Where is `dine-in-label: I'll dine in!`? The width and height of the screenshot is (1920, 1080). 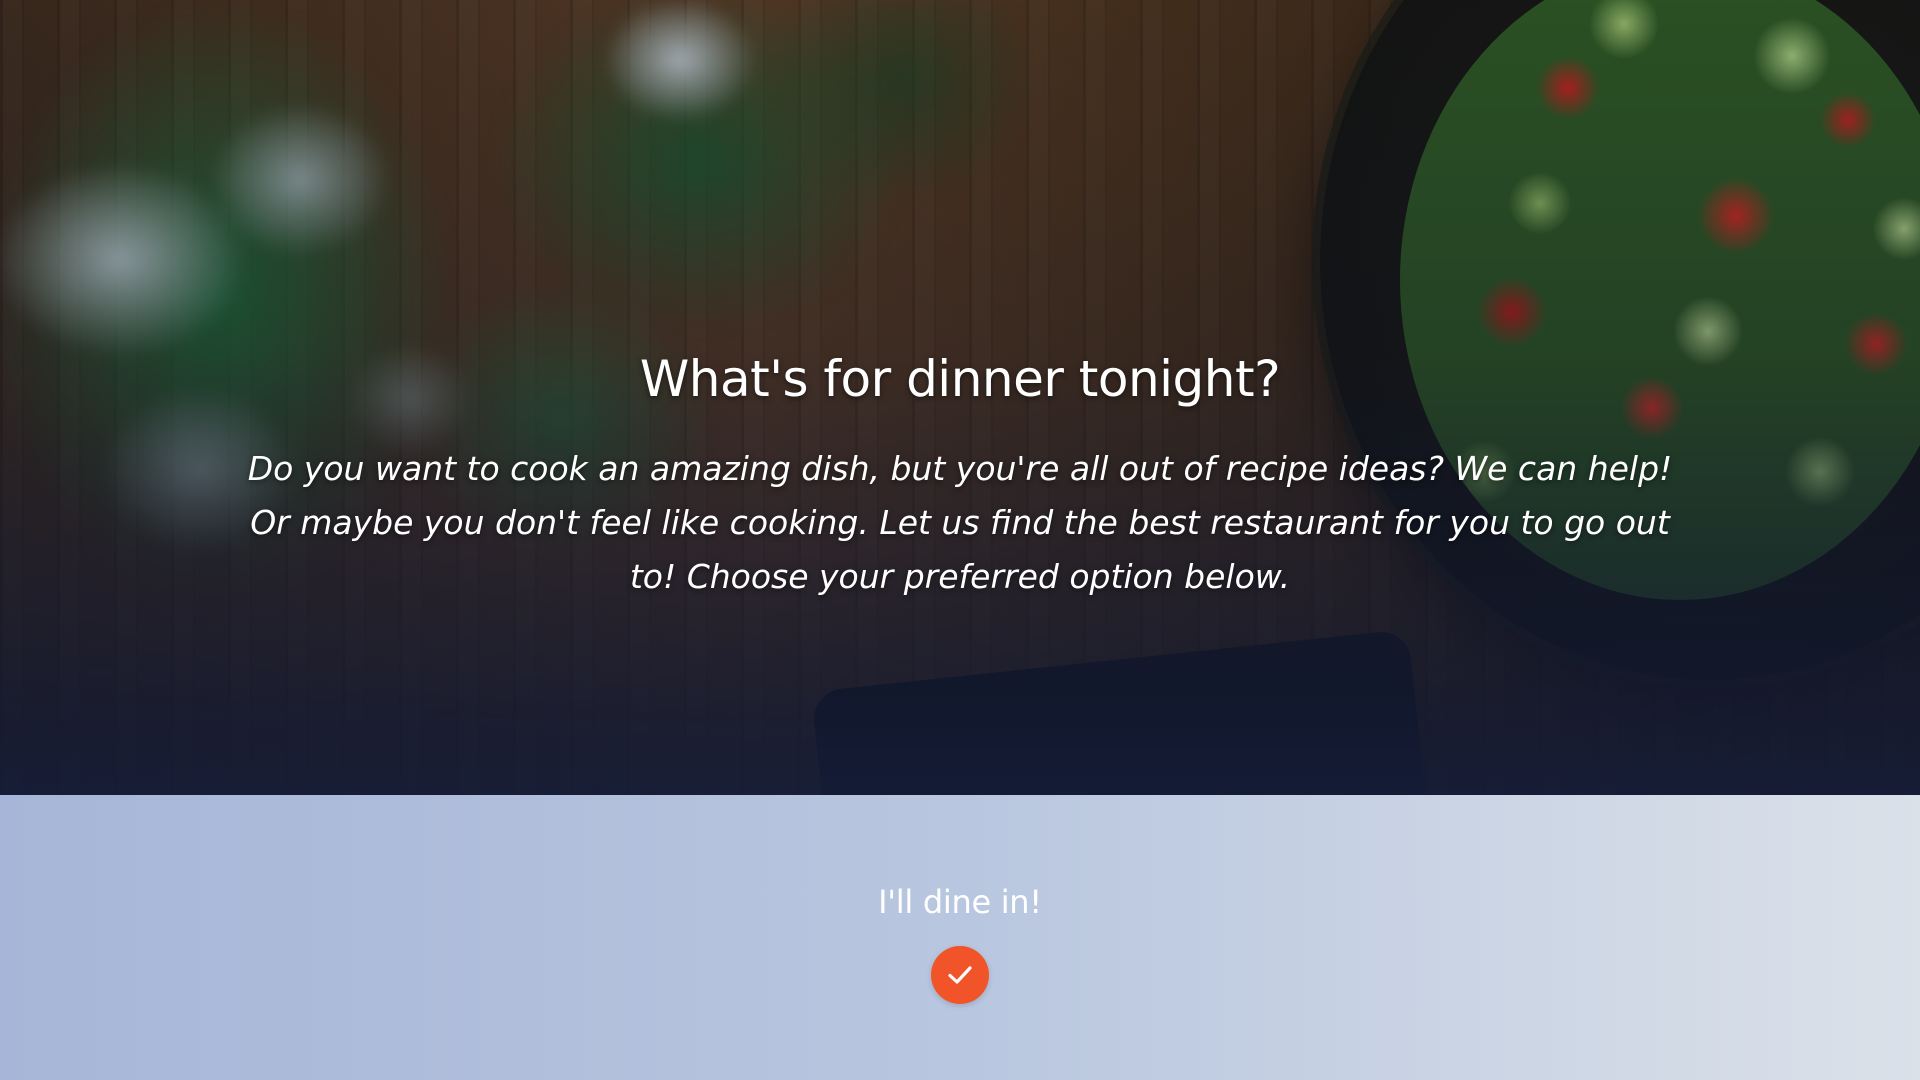 dine-in-label: I'll dine in! is located at coordinates (960, 902).